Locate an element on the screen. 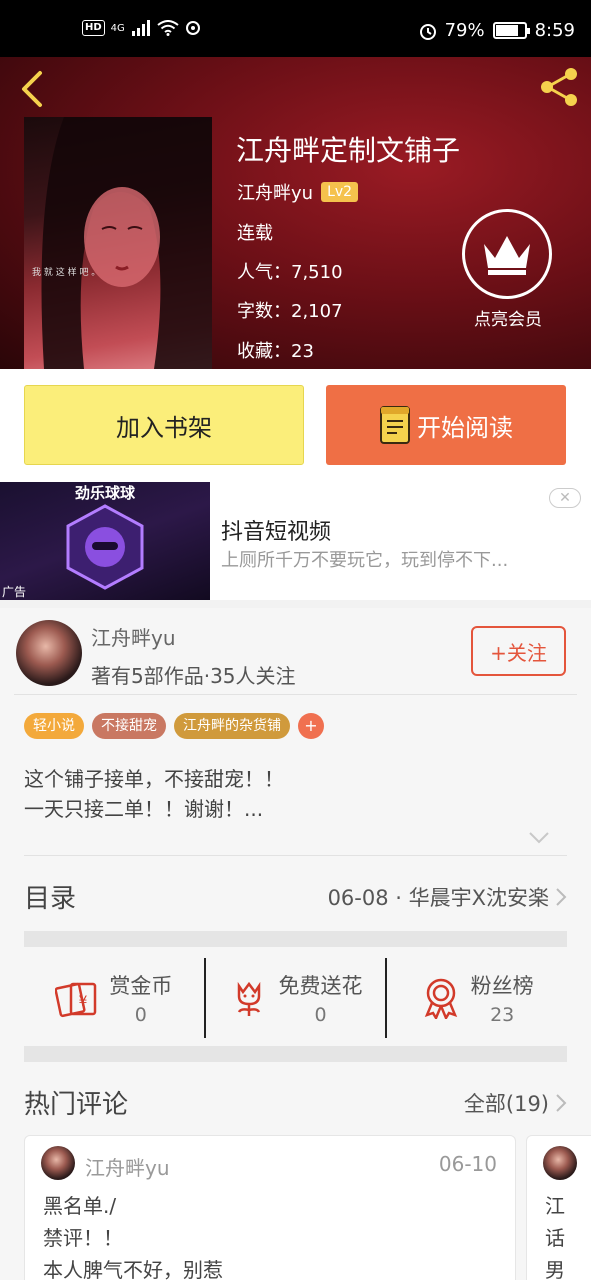 The height and width of the screenshot is (1280, 591). toc-latest-chapter: 06-08 · 华晨宇X沈安楽 is located at coordinates (447, 897).